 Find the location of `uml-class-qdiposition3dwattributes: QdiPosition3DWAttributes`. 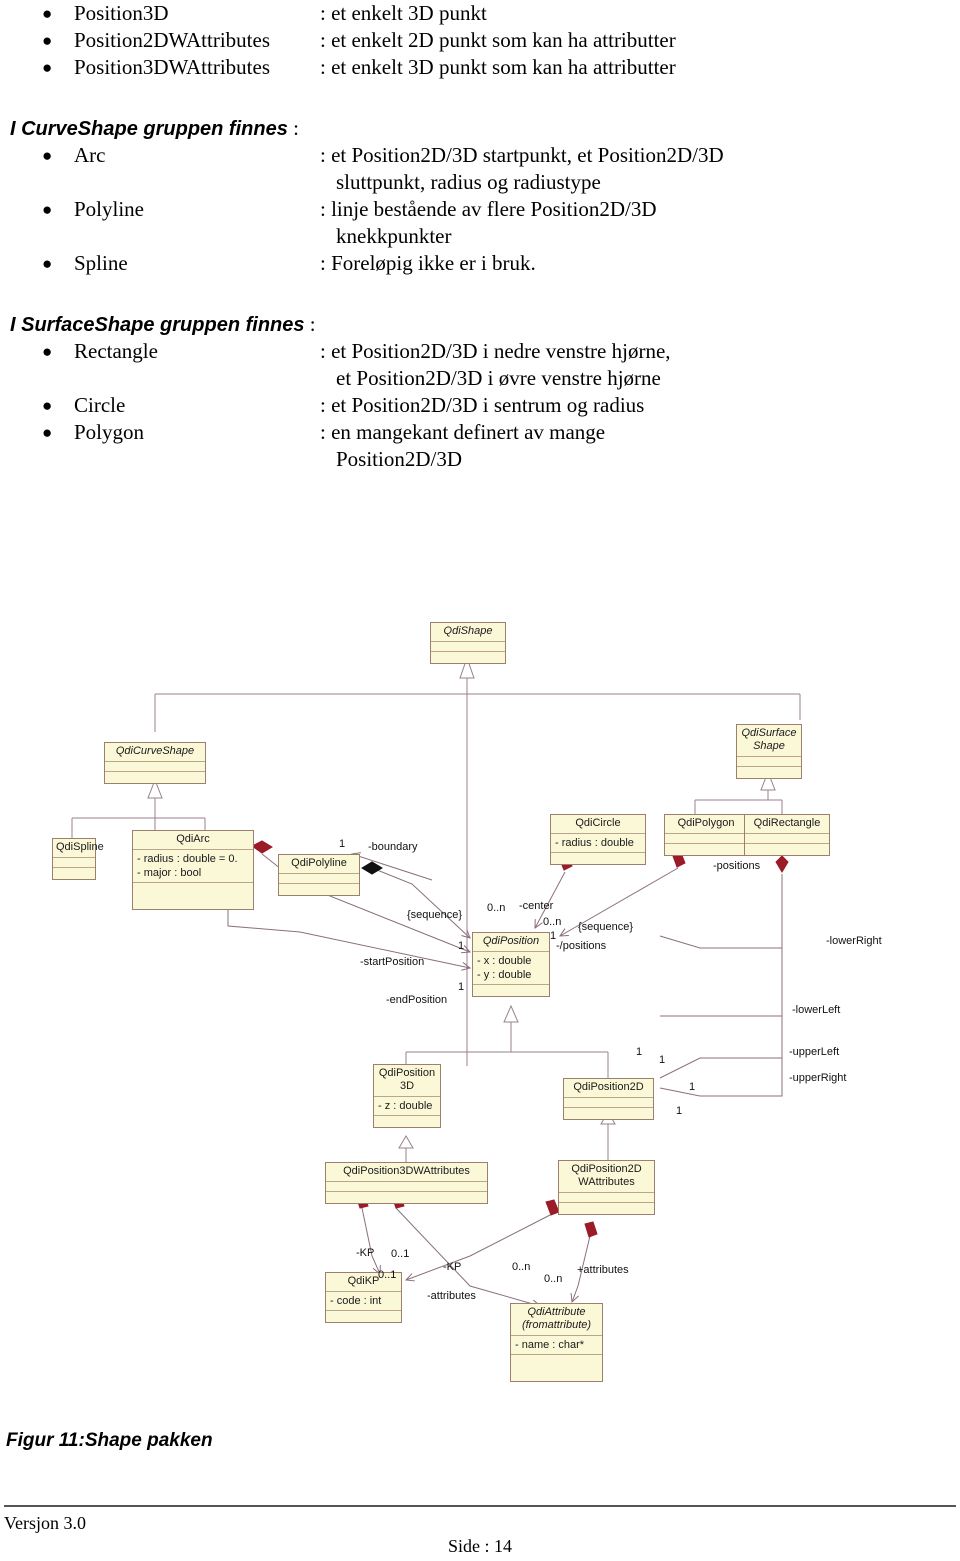

uml-class-qdiposition3dwattributes: QdiPosition3DWAttributes is located at coordinates (406, 1183).